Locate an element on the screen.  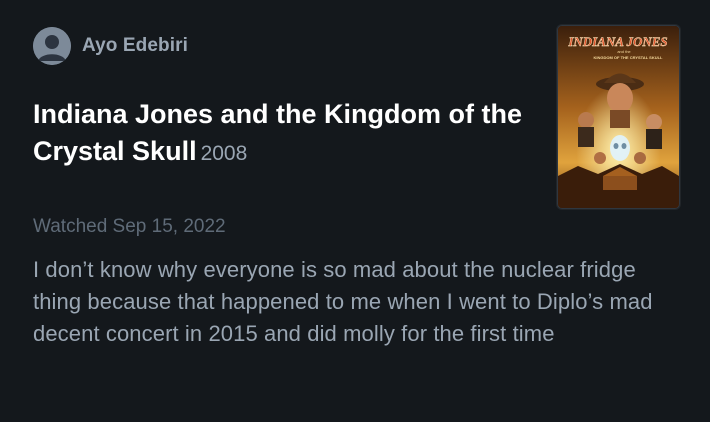
avatar is located at coordinates (52, 46).